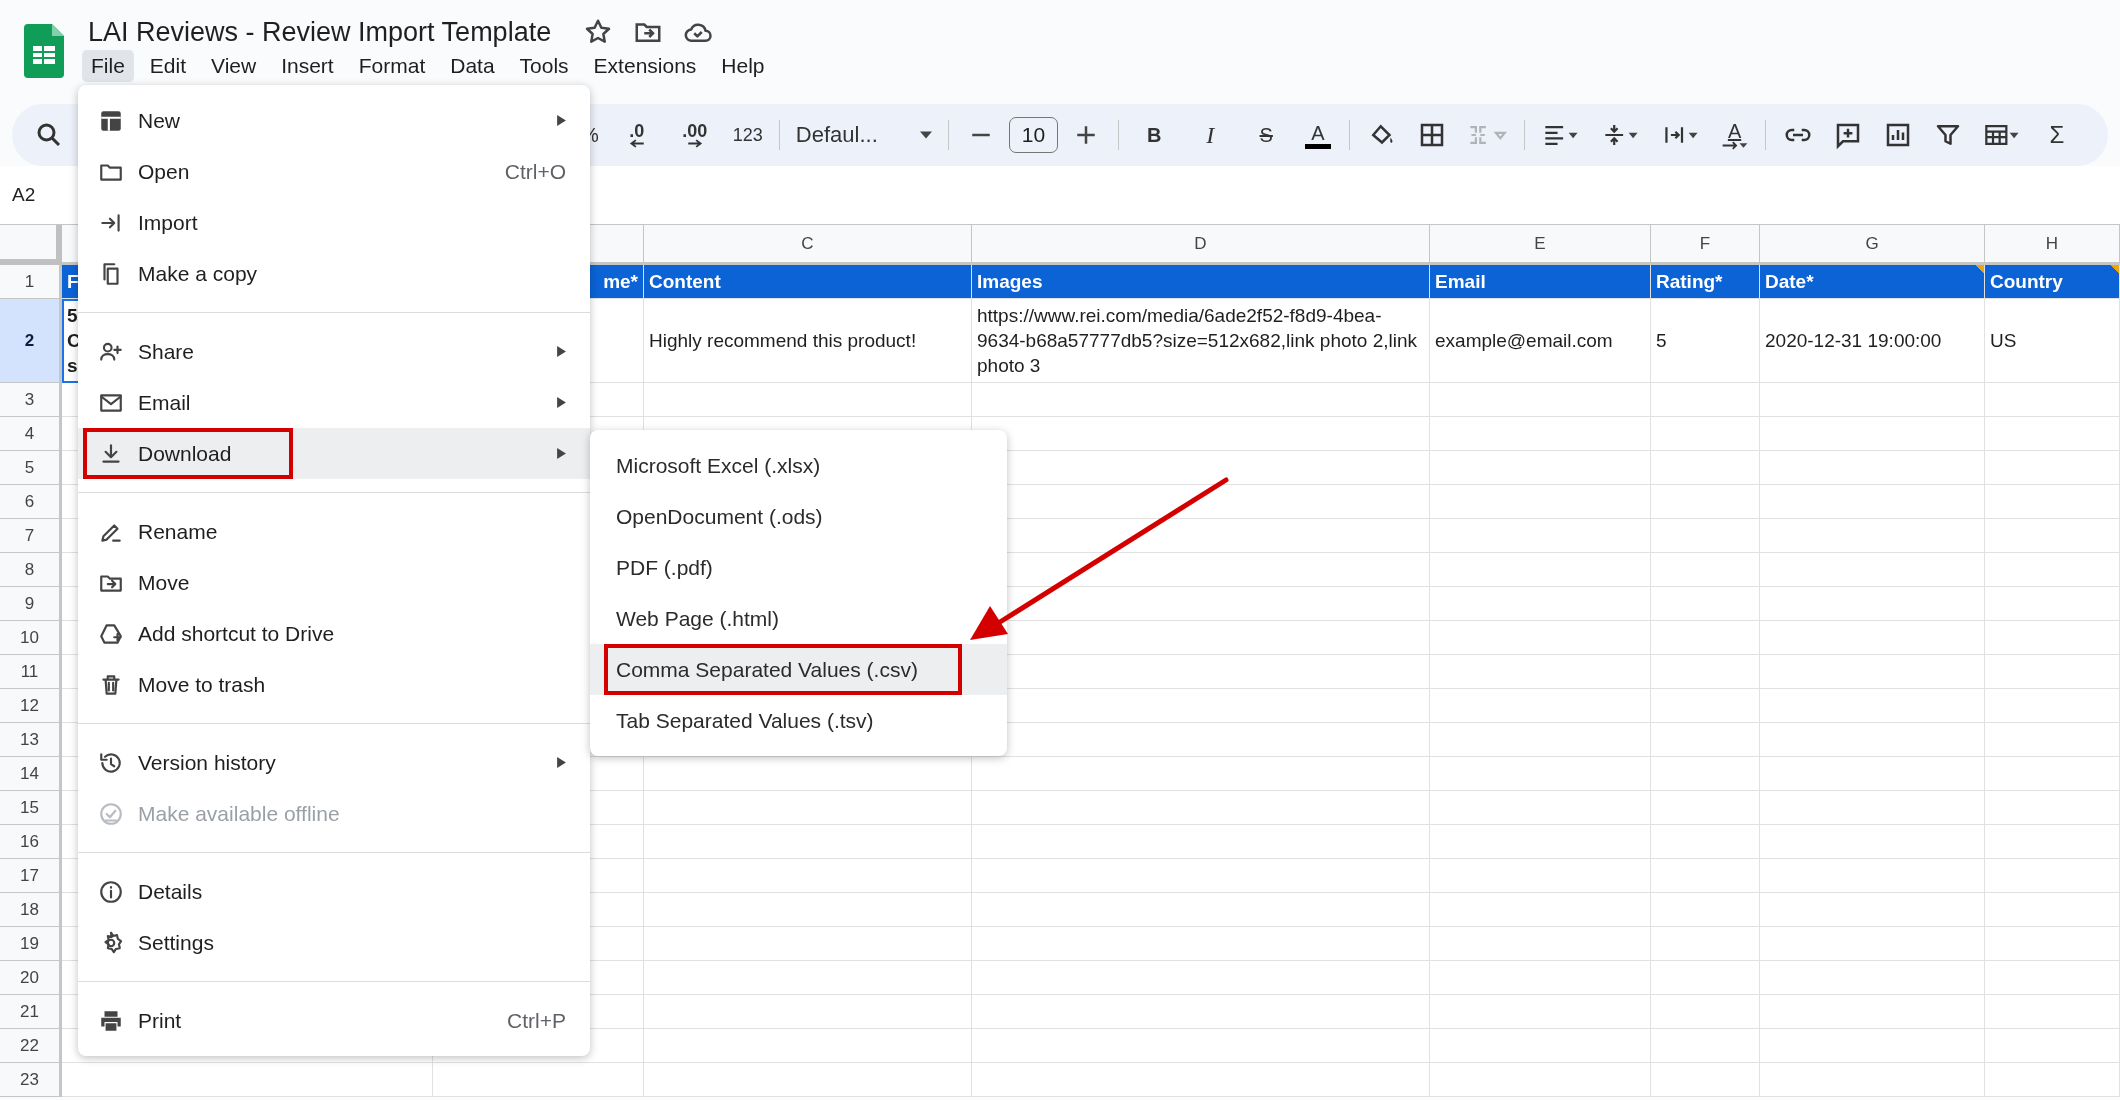  What do you see at coordinates (1705, 341) in the screenshot?
I see `table-cell: 5` at bounding box center [1705, 341].